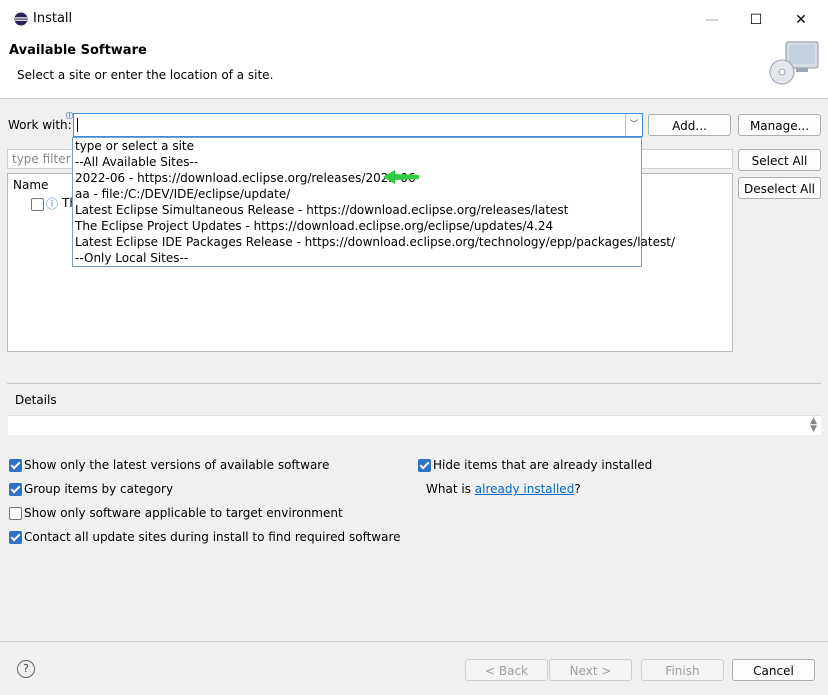 The width and height of the screenshot is (828, 695). I want to click on dropdown-item: aa - file:/C:/DEV/IDE/eclipse/update/, so click(182, 194).